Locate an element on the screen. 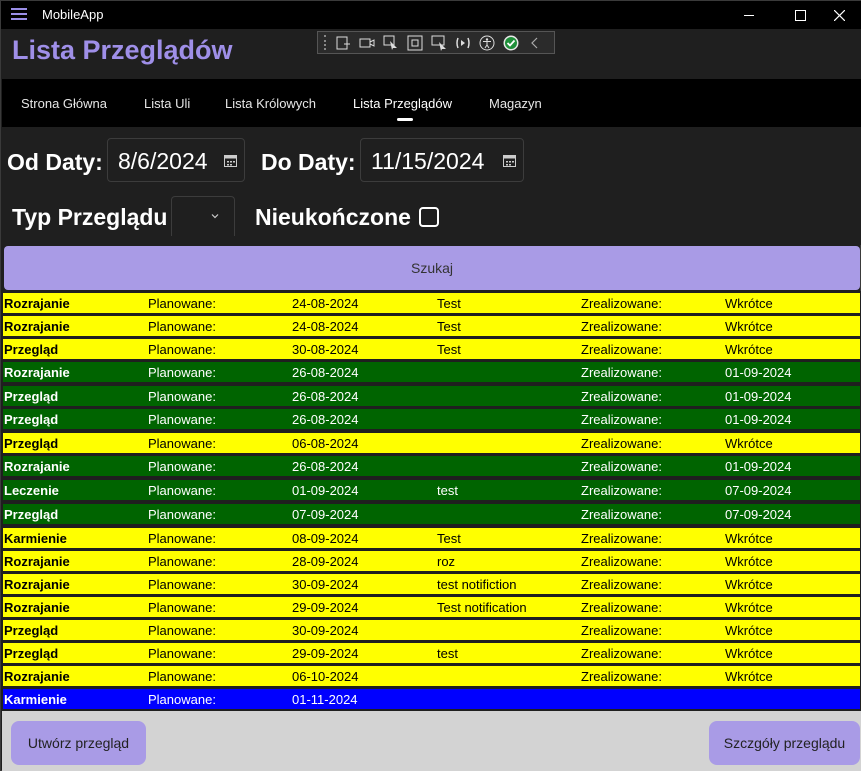 The height and width of the screenshot is (771, 861). close-button is located at coordinates (838, 15).